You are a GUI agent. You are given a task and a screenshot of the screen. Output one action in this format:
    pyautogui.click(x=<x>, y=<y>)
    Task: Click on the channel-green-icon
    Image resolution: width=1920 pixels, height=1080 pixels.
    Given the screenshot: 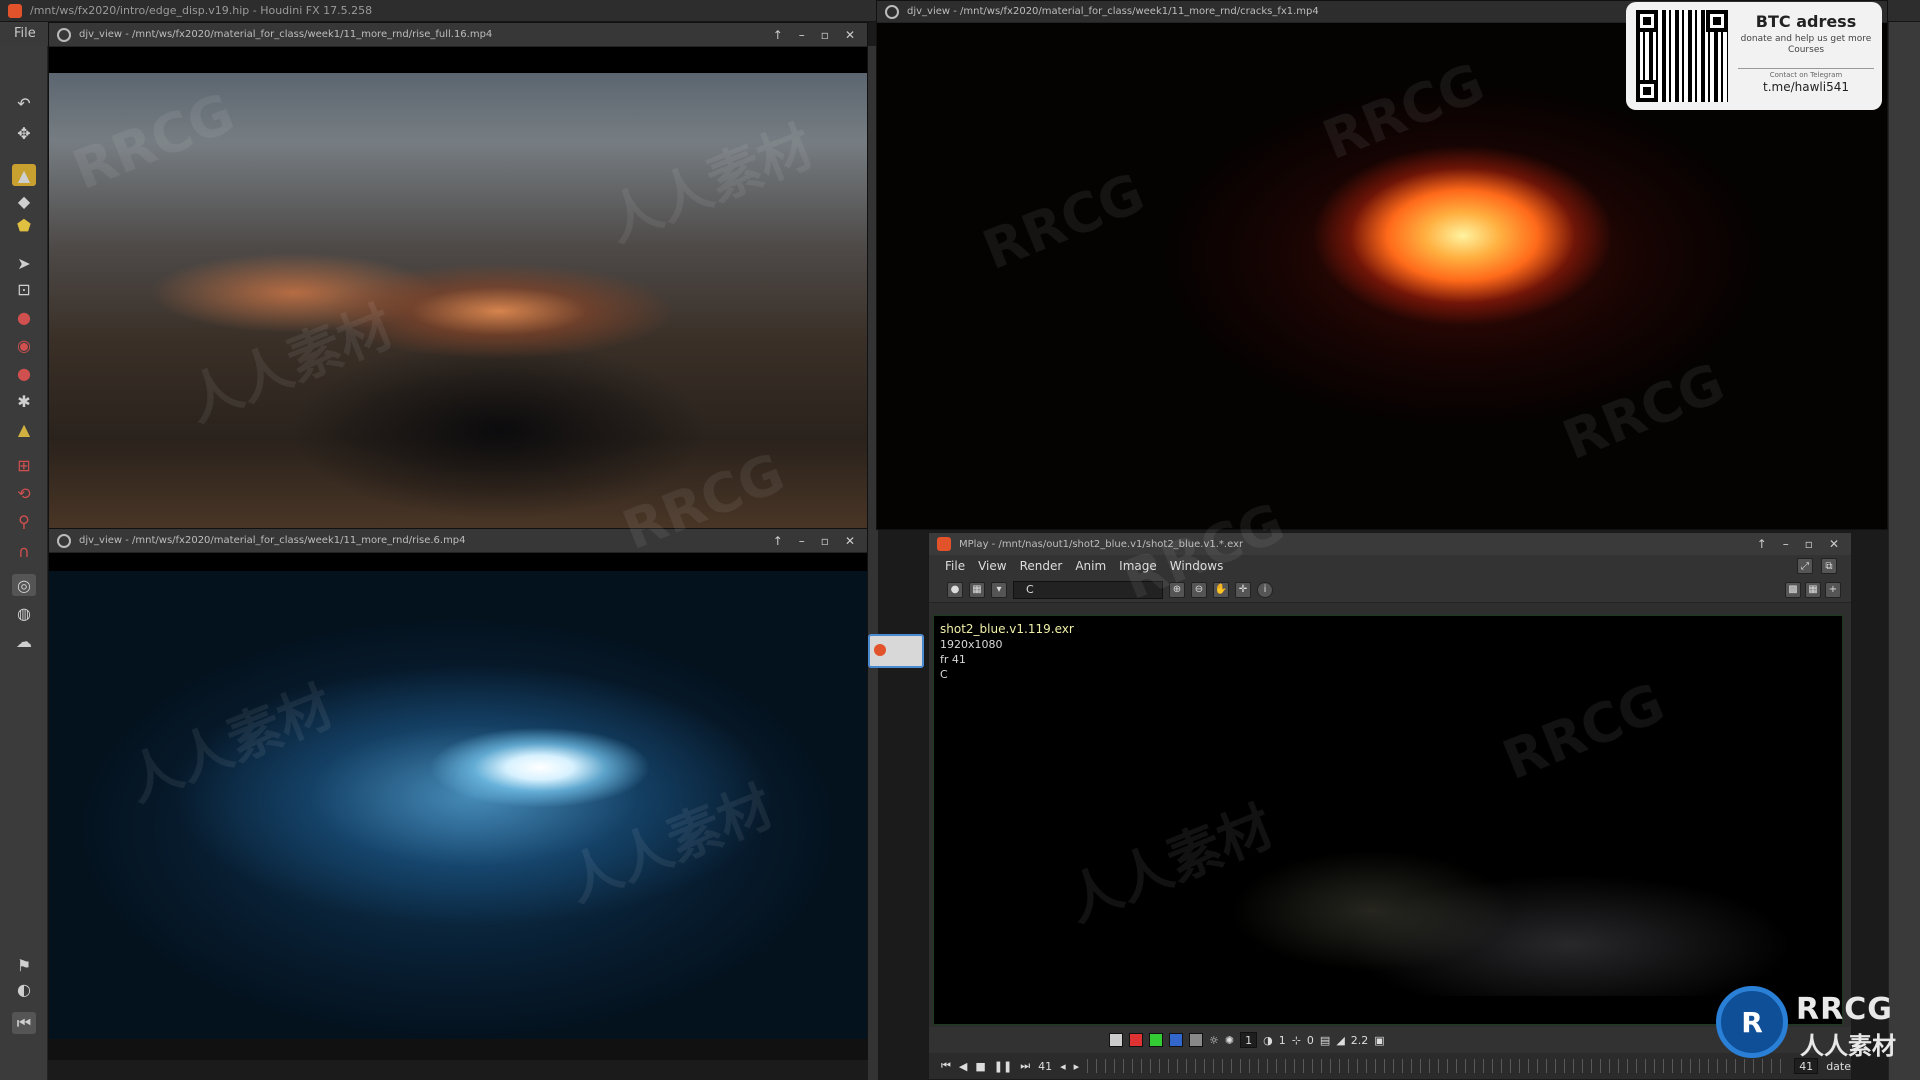 What is the action you would take?
    pyautogui.click(x=1156, y=1040)
    